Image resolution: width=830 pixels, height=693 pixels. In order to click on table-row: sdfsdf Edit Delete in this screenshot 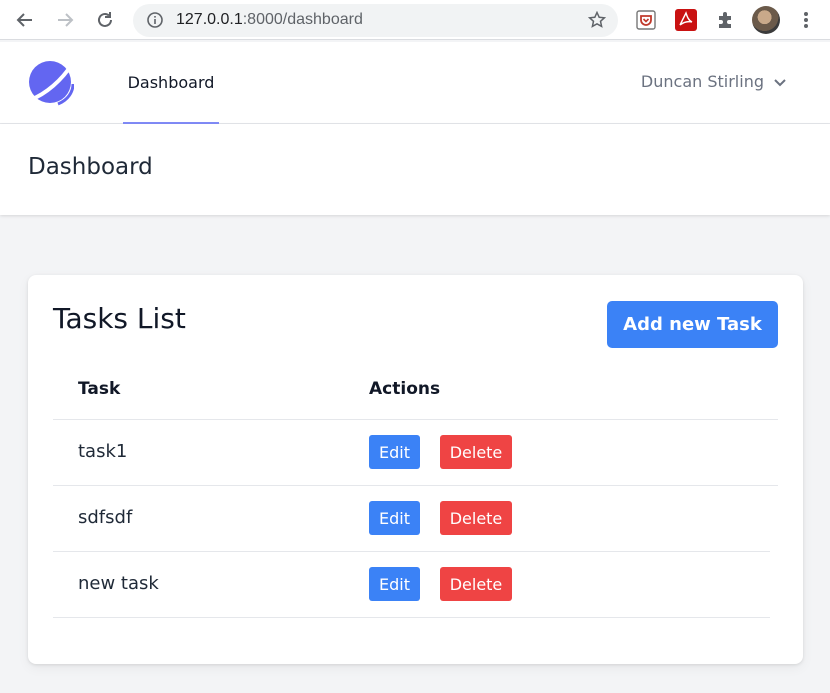, I will do `click(411, 519)`.